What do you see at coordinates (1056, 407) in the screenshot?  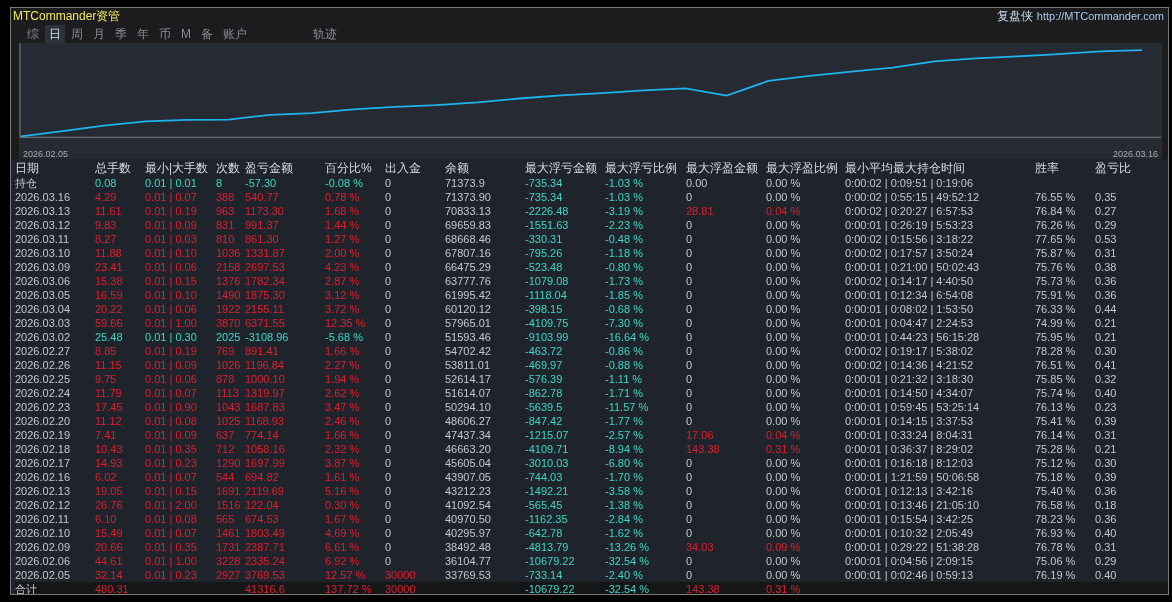 I see `table-cell-text: 76.13 %` at bounding box center [1056, 407].